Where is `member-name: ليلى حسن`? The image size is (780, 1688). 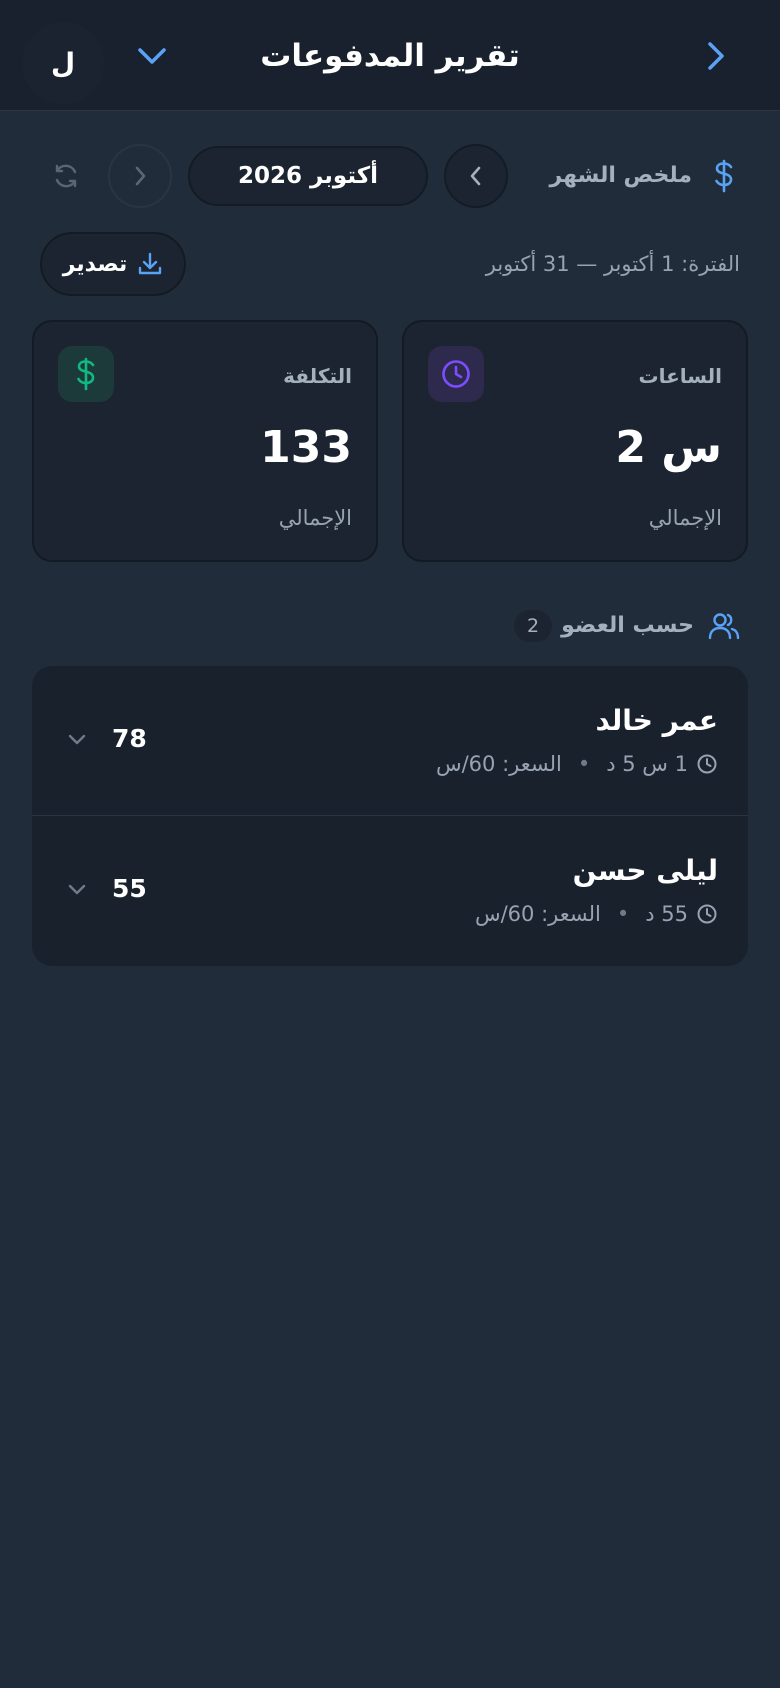 member-name: ليلى حسن is located at coordinates (645, 870).